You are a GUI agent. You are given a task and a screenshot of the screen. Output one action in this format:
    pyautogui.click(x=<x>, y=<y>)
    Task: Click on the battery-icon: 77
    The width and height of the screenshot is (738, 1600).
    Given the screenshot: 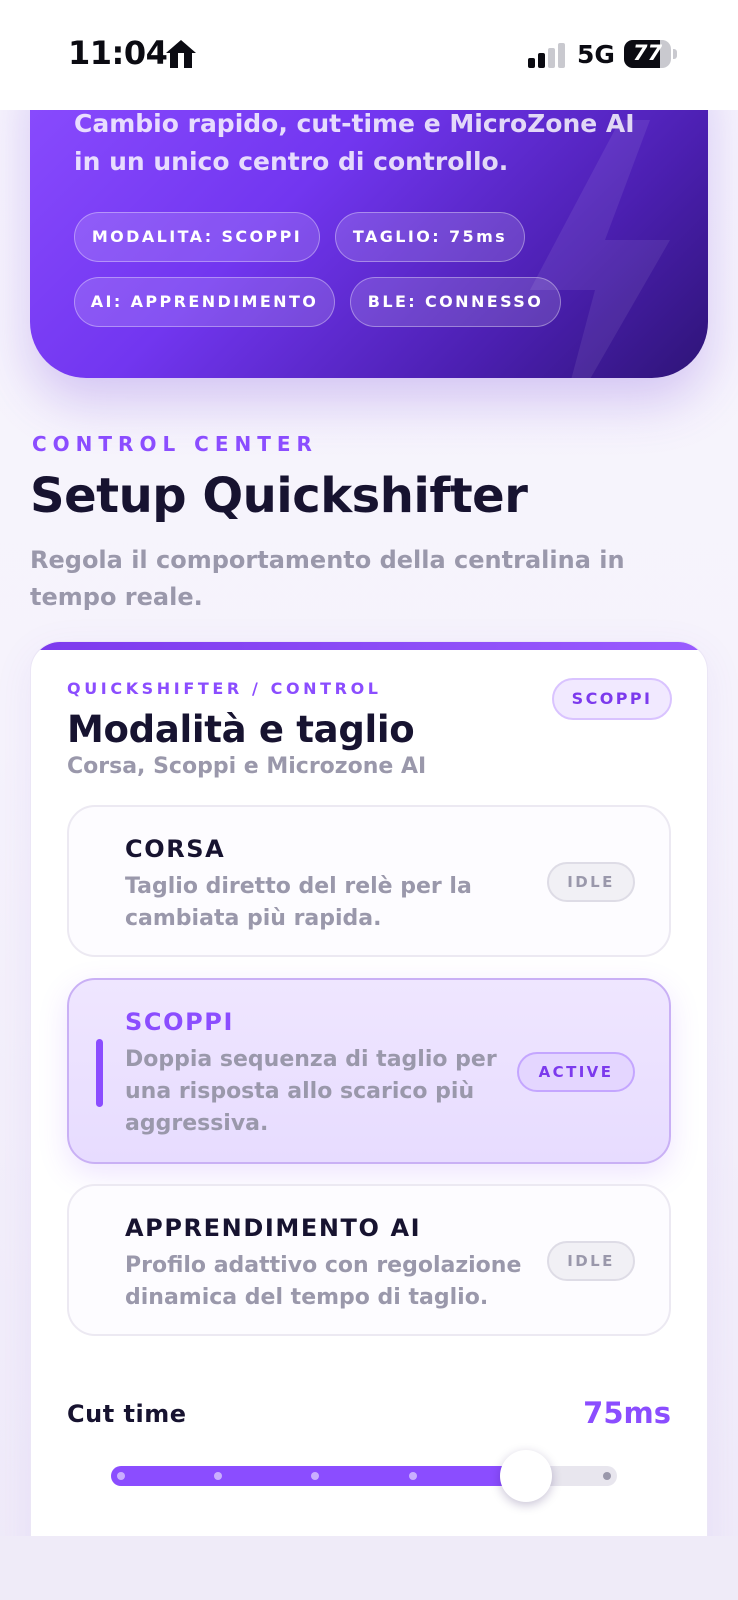 What is the action you would take?
    pyautogui.click(x=650, y=54)
    